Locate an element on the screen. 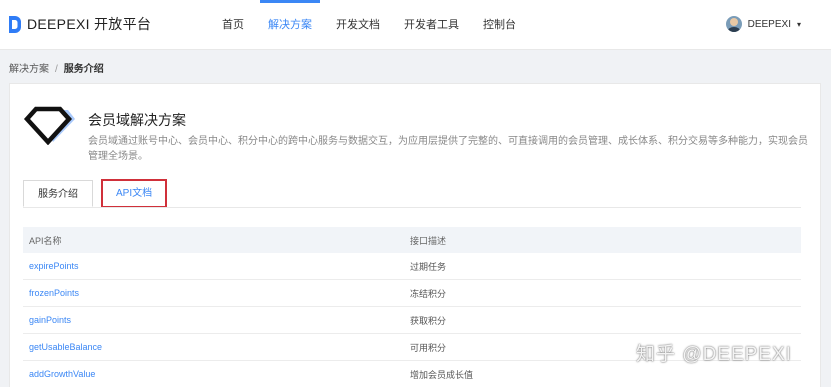 Image resolution: width=831 pixels, height=387 pixels. nav-console: 控制台 is located at coordinates (499, 25).